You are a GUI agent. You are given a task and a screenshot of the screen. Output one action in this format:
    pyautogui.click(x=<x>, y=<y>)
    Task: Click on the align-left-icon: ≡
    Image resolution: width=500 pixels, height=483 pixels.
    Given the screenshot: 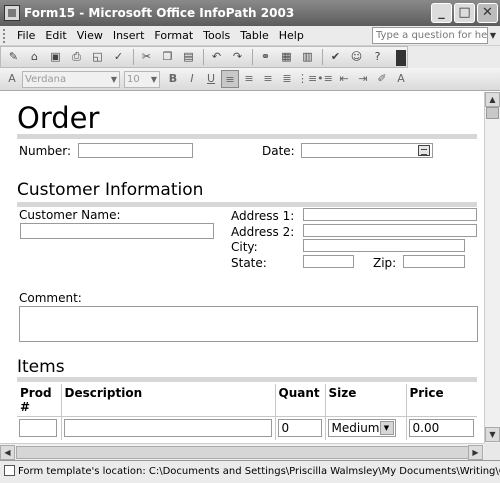 What is the action you would take?
    pyautogui.click(x=230, y=79)
    